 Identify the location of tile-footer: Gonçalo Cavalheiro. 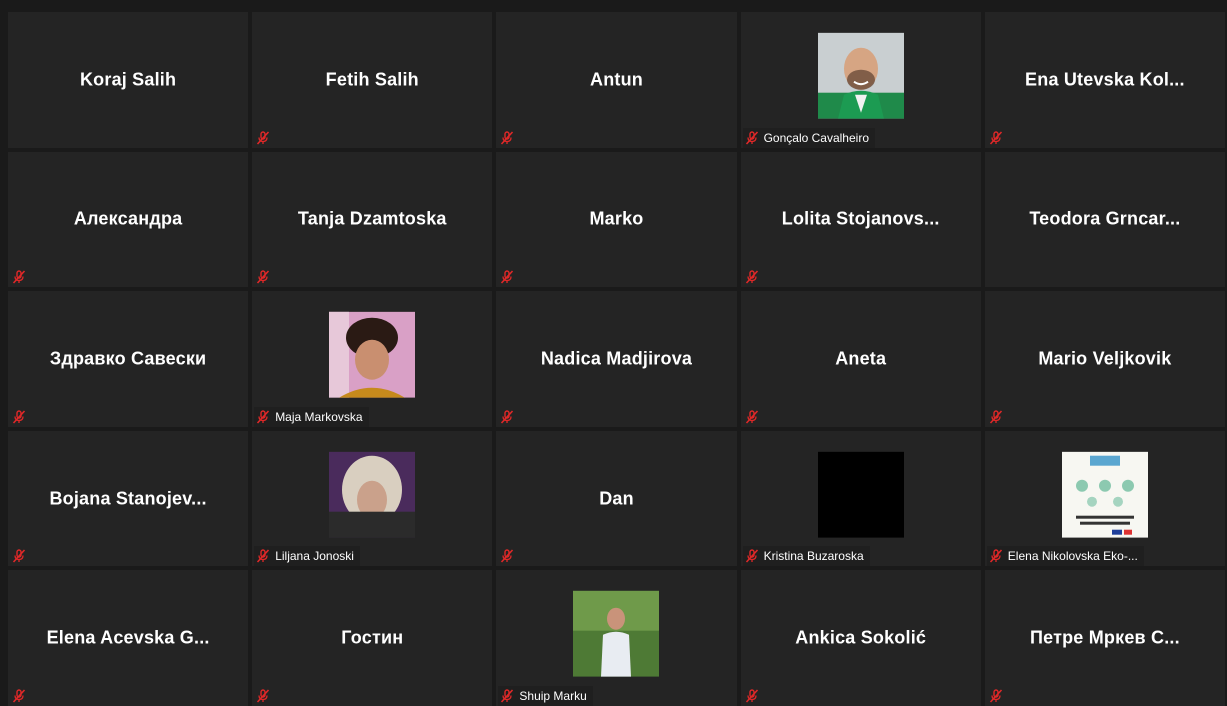
(808, 137).